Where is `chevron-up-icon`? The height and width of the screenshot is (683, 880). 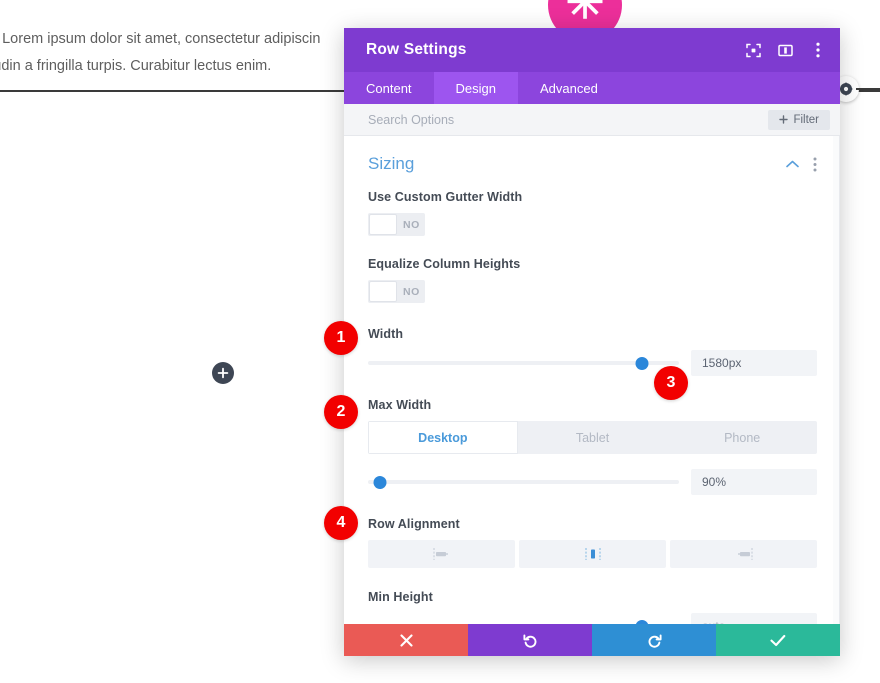 chevron-up-icon is located at coordinates (792, 164).